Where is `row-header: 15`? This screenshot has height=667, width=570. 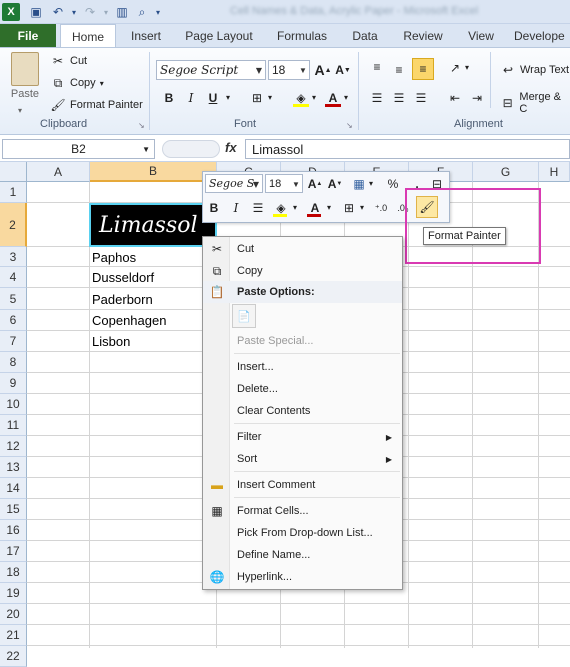
row-header: 15 is located at coordinates (13, 509).